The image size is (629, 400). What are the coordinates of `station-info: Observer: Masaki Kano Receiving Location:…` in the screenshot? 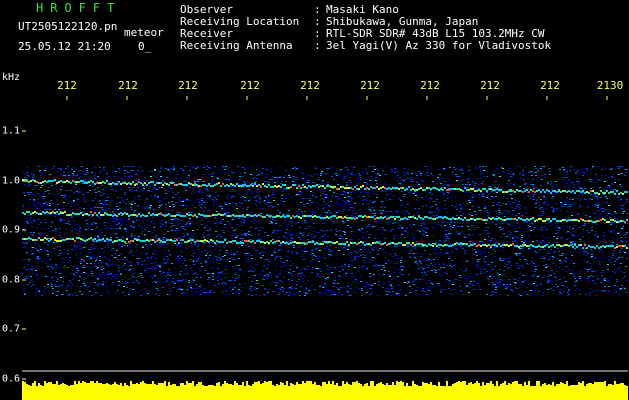 It's located at (365, 28).